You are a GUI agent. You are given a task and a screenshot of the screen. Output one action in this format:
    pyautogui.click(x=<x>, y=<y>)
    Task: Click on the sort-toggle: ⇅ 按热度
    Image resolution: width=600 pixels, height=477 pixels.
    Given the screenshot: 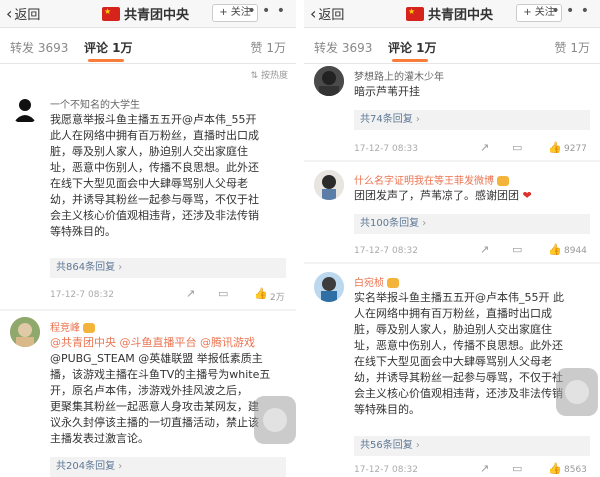 What is the action you would take?
    pyautogui.click(x=269, y=74)
    